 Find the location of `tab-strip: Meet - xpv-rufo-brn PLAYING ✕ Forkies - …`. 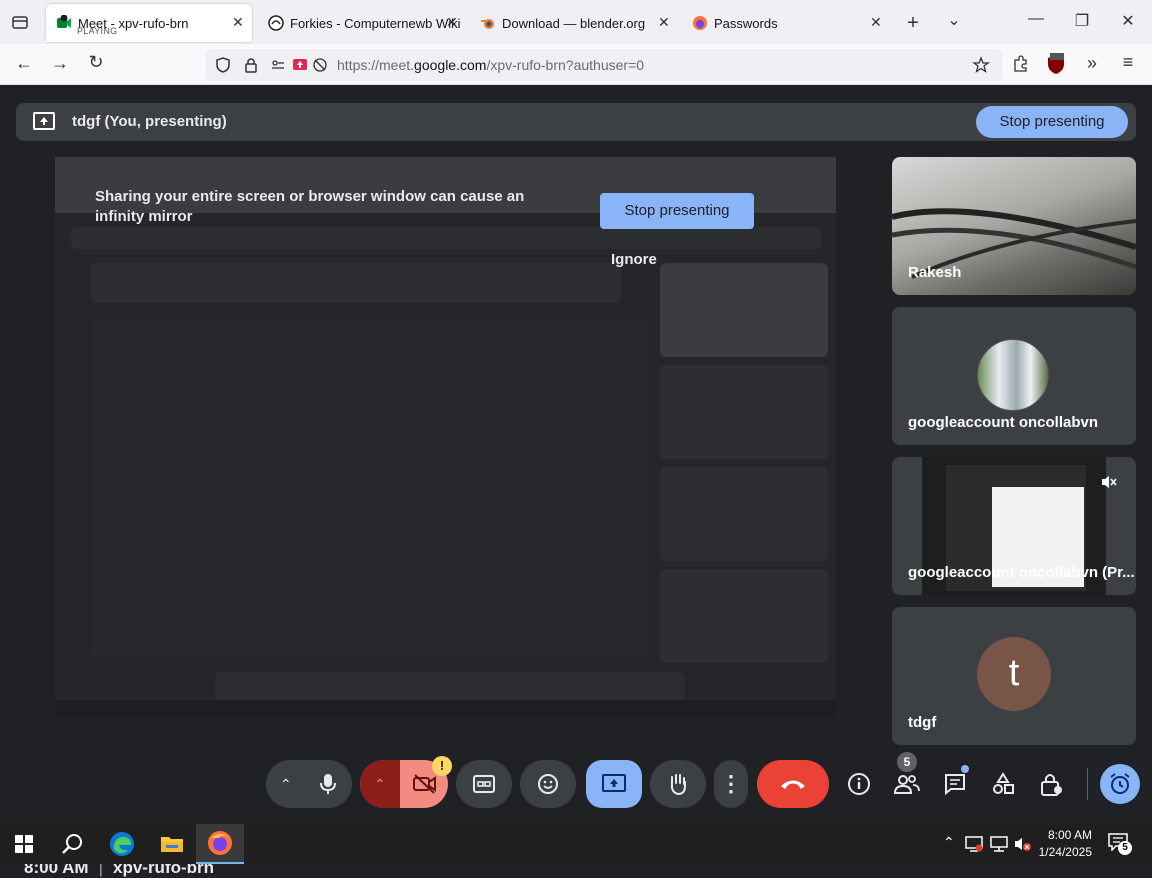

tab-strip: Meet - xpv-rufo-brn PLAYING ✕ Forkies - … is located at coordinates (576, 22).